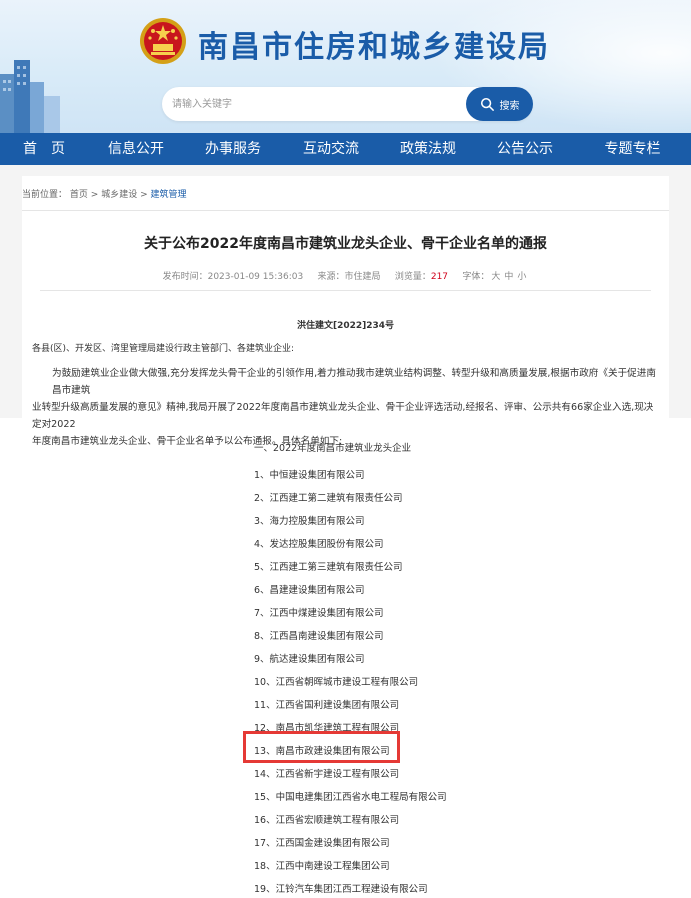 This screenshot has width=691, height=898. I want to click on list-item: 4、发达控股集团股份有限公司, so click(319, 544).